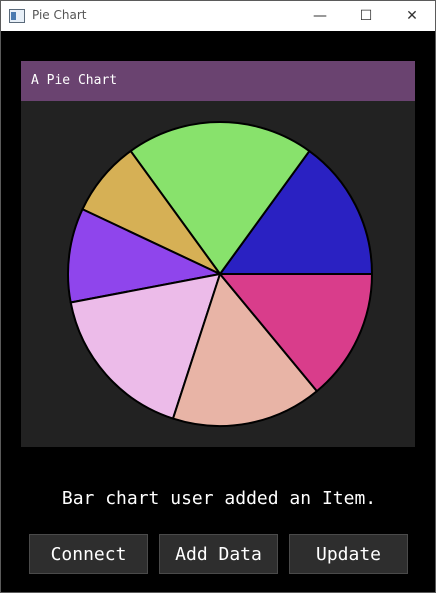  What do you see at coordinates (59, 15) in the screenshot?
I see `window-title: Pie Chart` at bounding box center [59, 15].